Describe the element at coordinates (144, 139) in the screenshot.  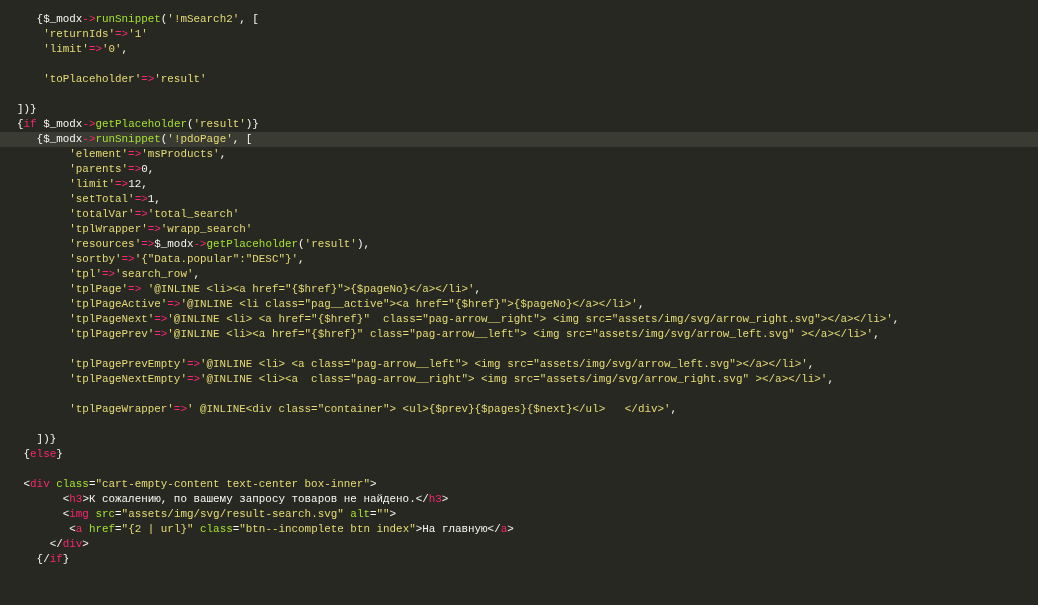
I see `code-line: {$_modx->runSnippet('!pdoPage', [` at that location.